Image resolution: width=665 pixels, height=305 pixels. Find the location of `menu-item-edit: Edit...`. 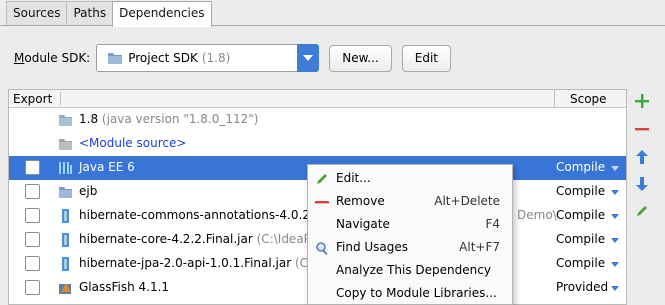

menu-item-edit: Edit... is located at coordinates (410, 178).